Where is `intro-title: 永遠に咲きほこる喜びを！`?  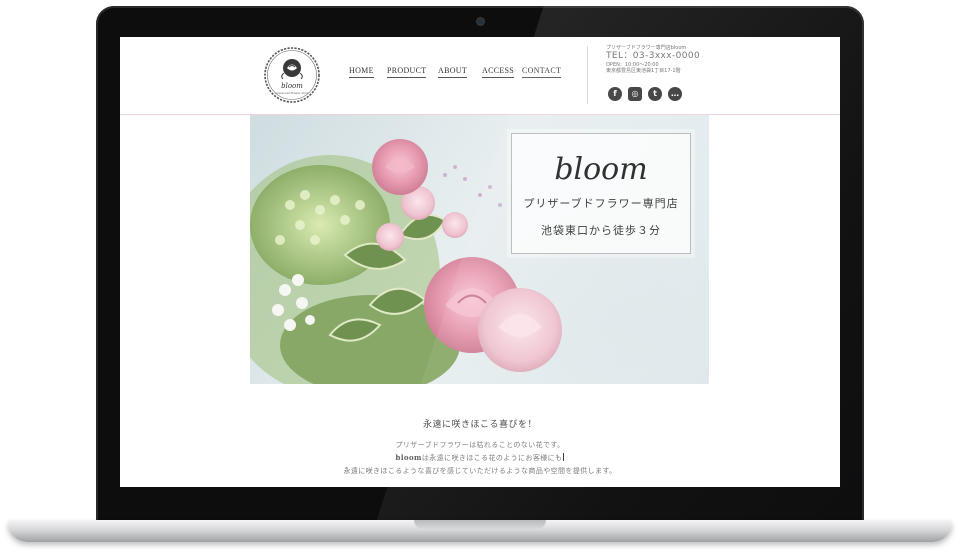
intro-title: 永遠に咲きほこる喜びを！ is located at coordinates (479, 425).